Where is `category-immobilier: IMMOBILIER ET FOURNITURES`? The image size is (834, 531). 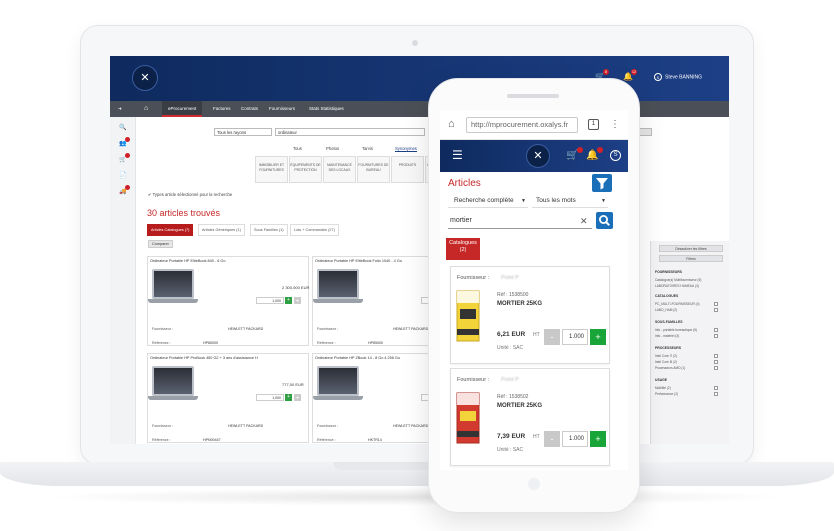 category-immobilier: IMMOBILIER ET FOURNITURES is located at coordinates (271, 169).